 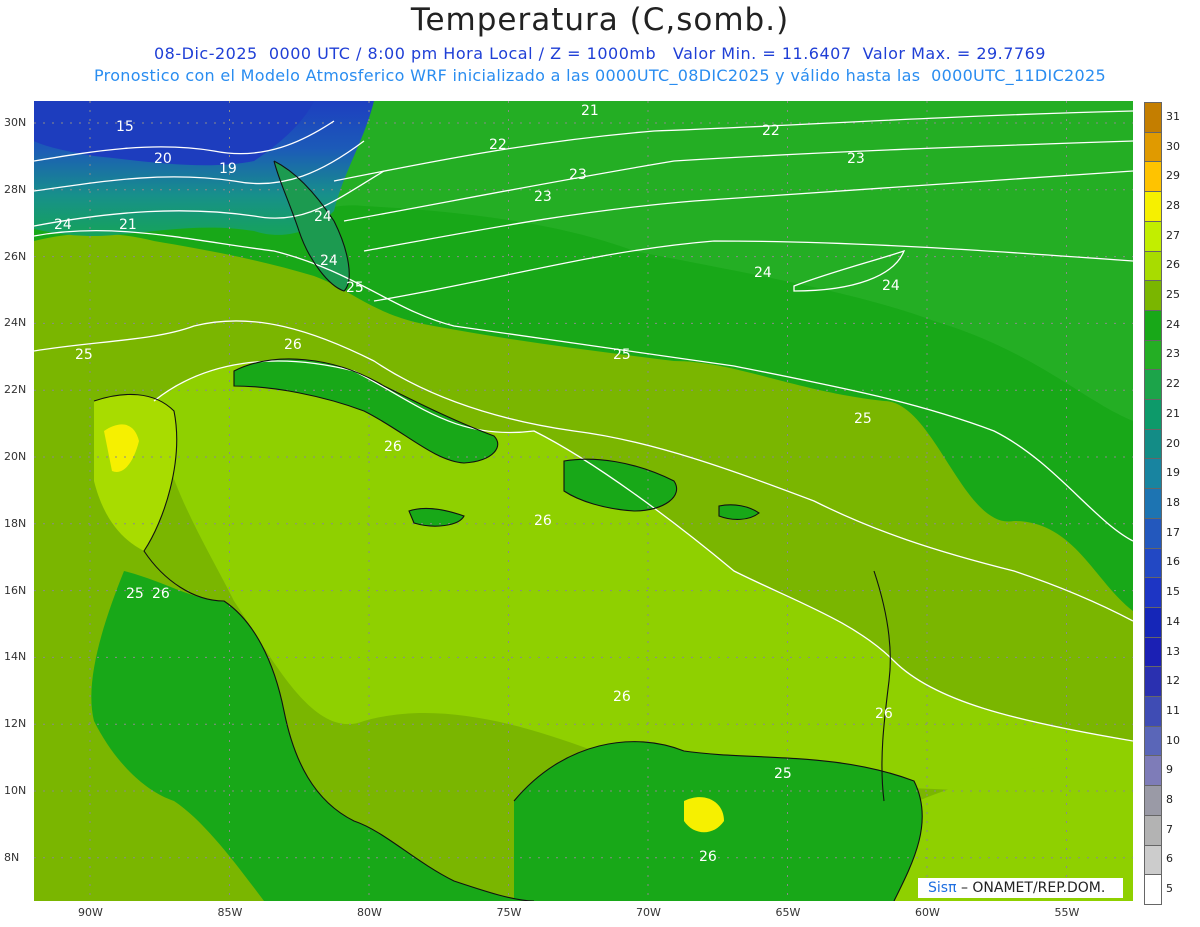 What do you see at coordinates (230, 912) in the screenshot?
I see `longitude-label: 85W` at bounding box center [230, 912].